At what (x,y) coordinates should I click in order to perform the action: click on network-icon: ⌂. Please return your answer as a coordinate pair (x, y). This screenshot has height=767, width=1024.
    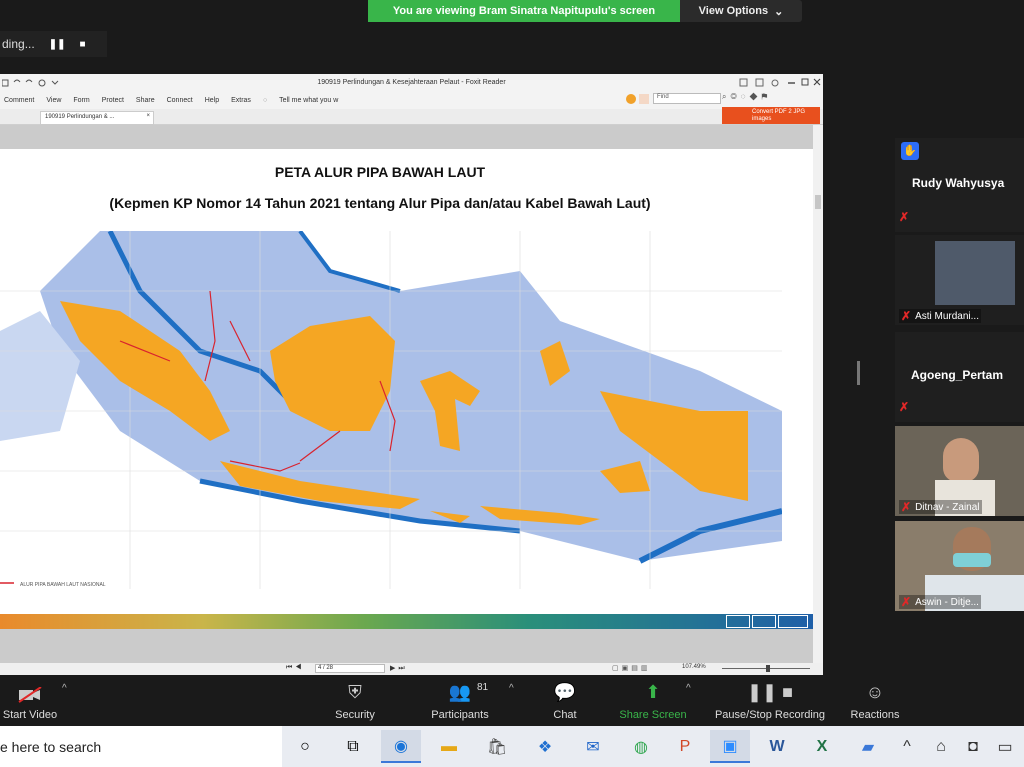
    Looking at the image, I should click on (941, 746).